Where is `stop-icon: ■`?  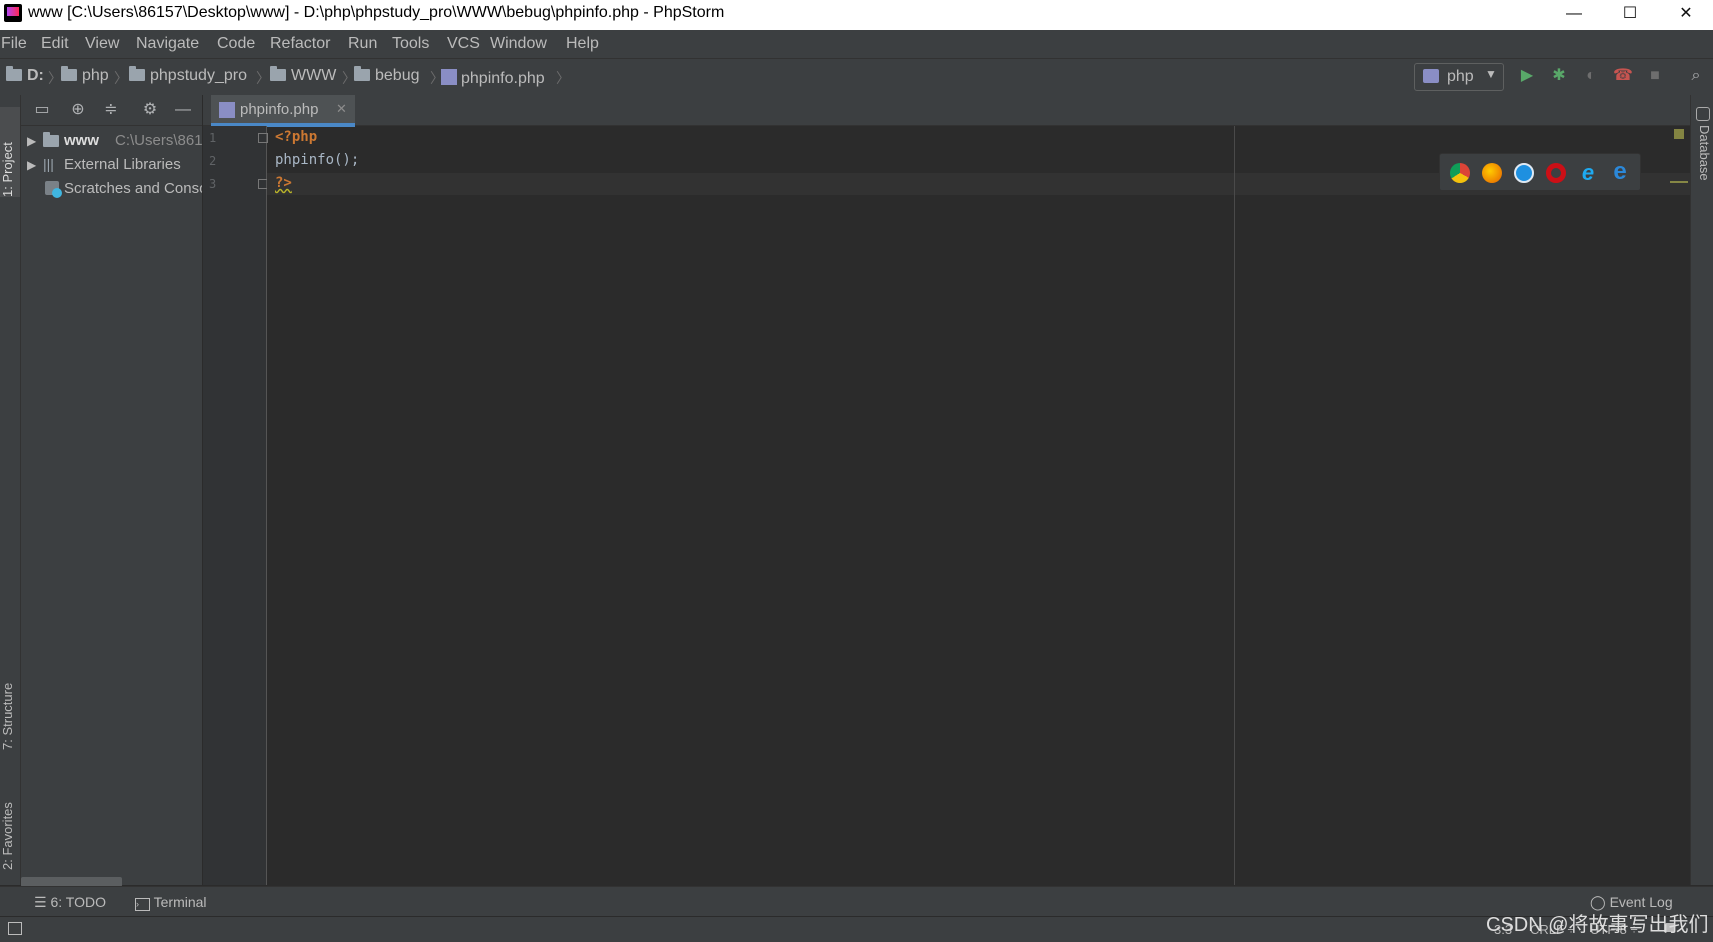
stop-icon: ■ is located at coordinates (1655, 76).